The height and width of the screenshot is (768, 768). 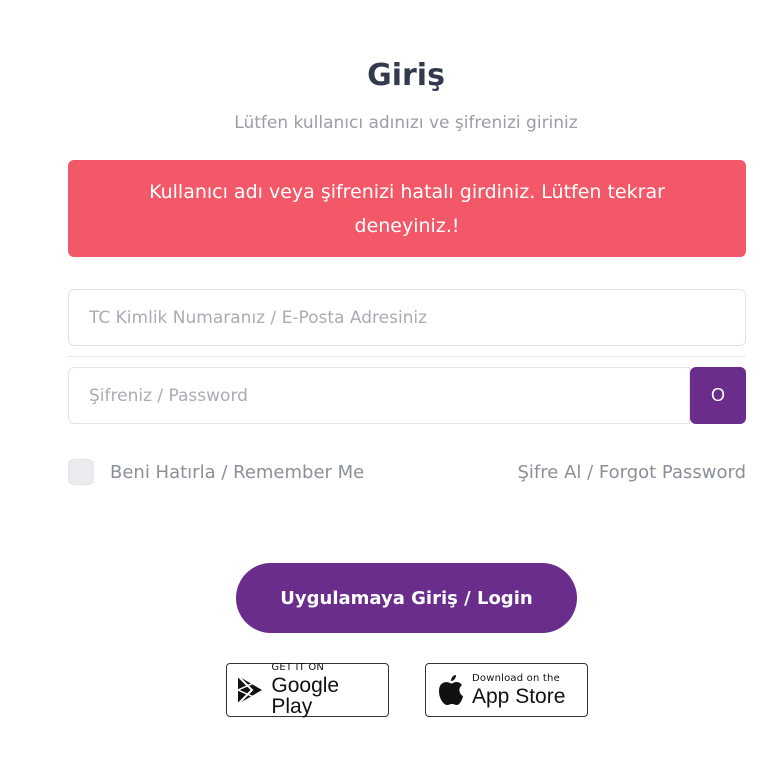 What do you see at coordinates (298, 667) in the screenshot?
I see `google-play-small-text: GET IT ON` at bounding box center [298, 667].